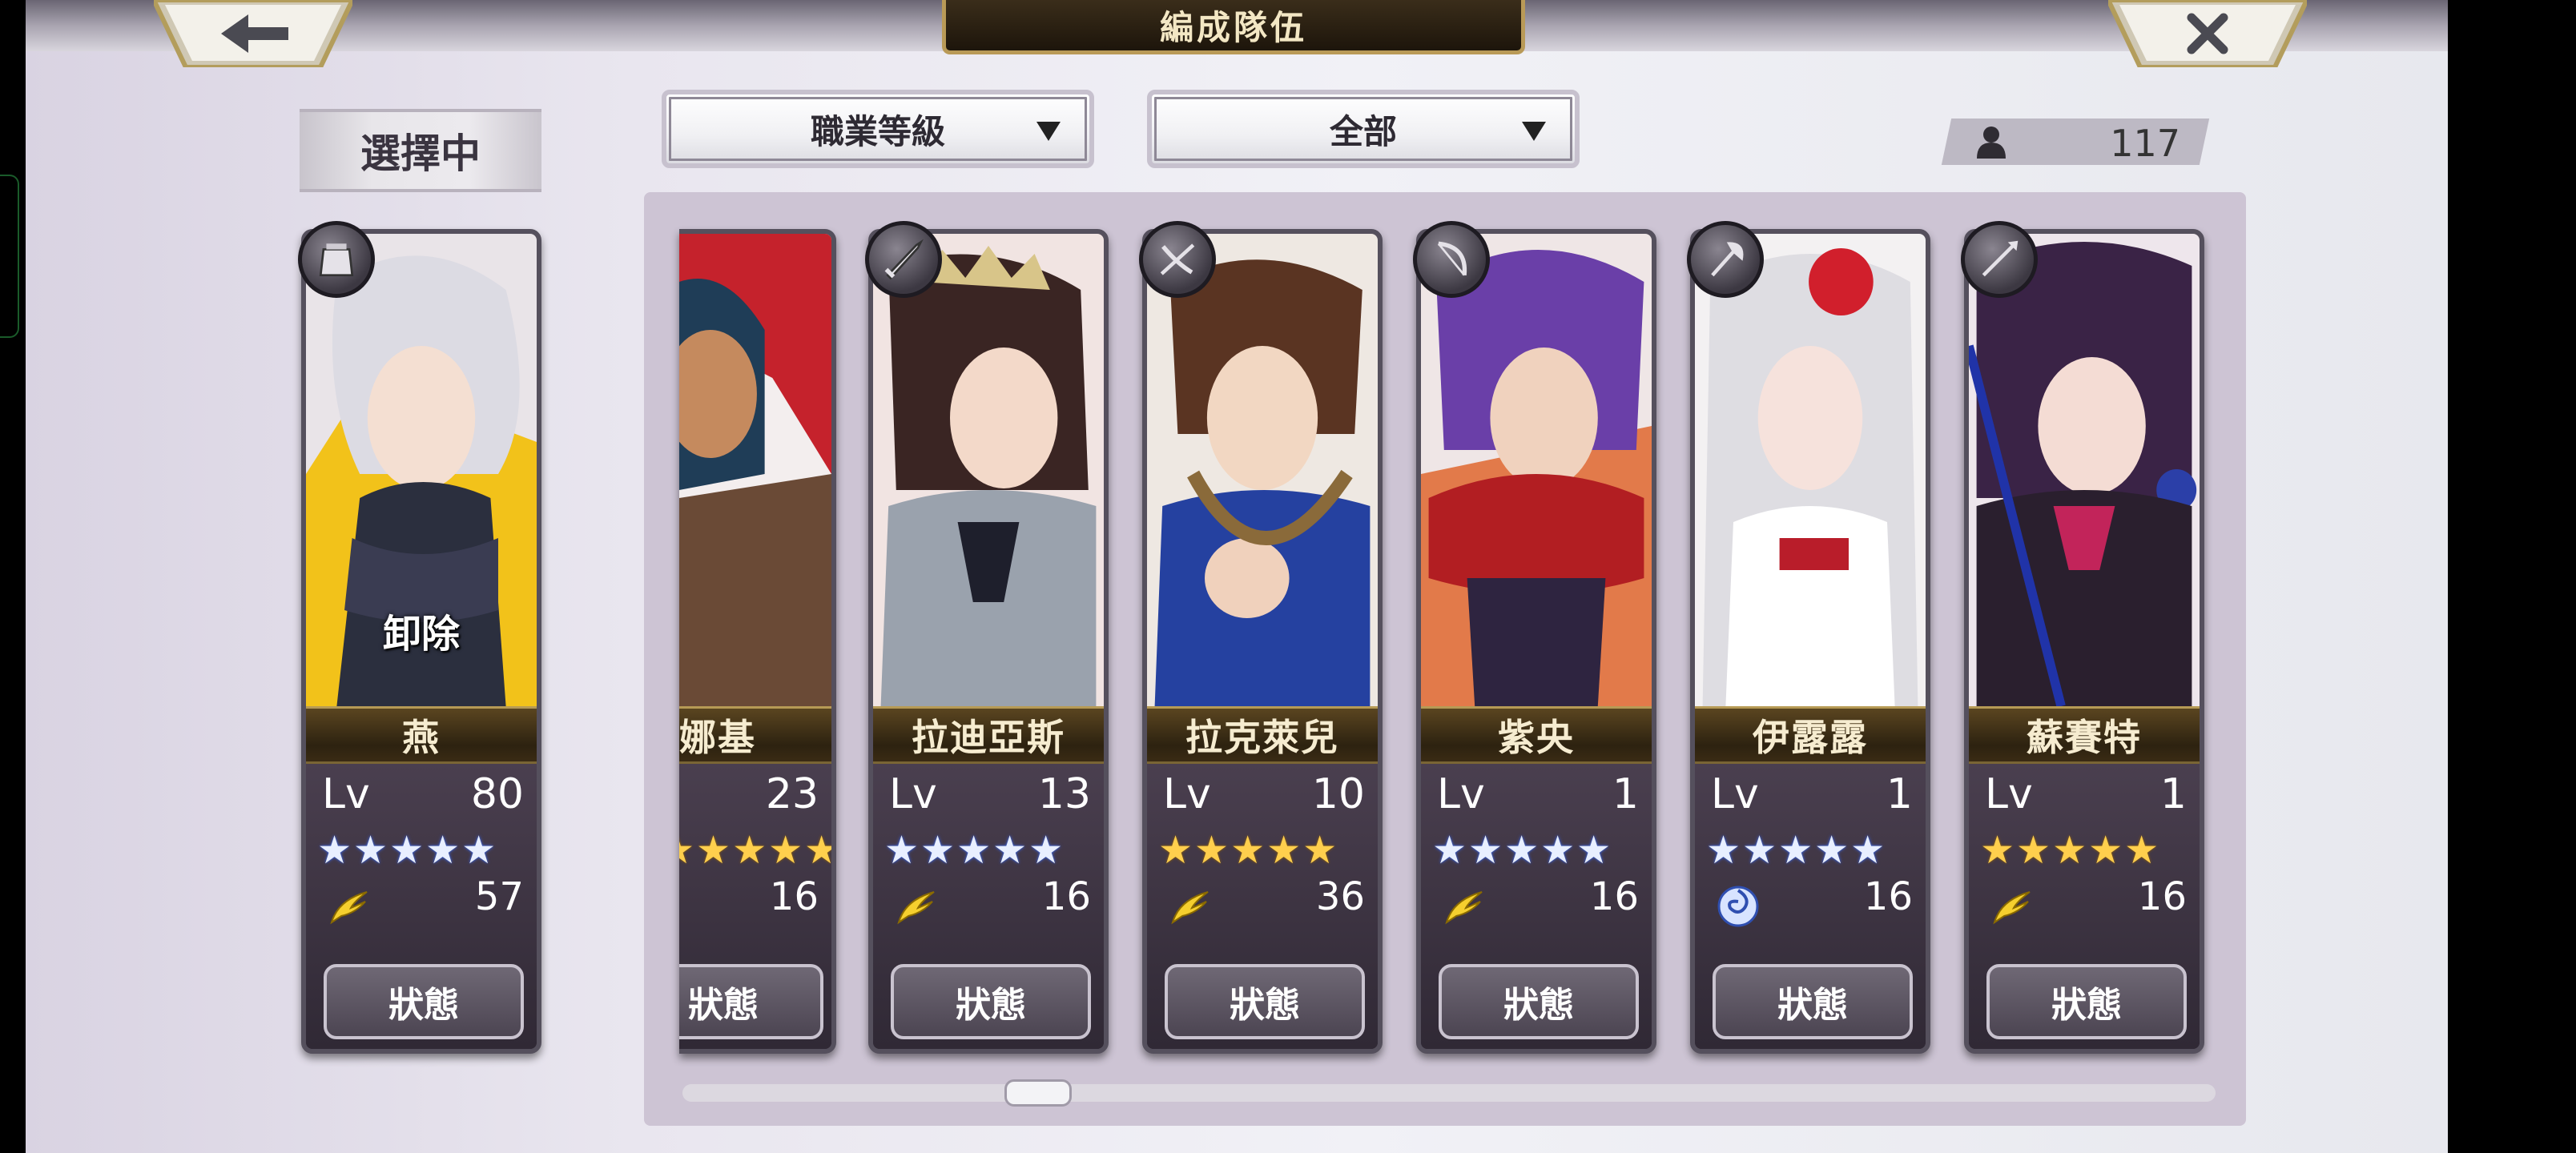 The height and width of the screenshot is (1153, 2576). I want to click on character-name-bar: 拉克萊兒, so click(1262, 735).